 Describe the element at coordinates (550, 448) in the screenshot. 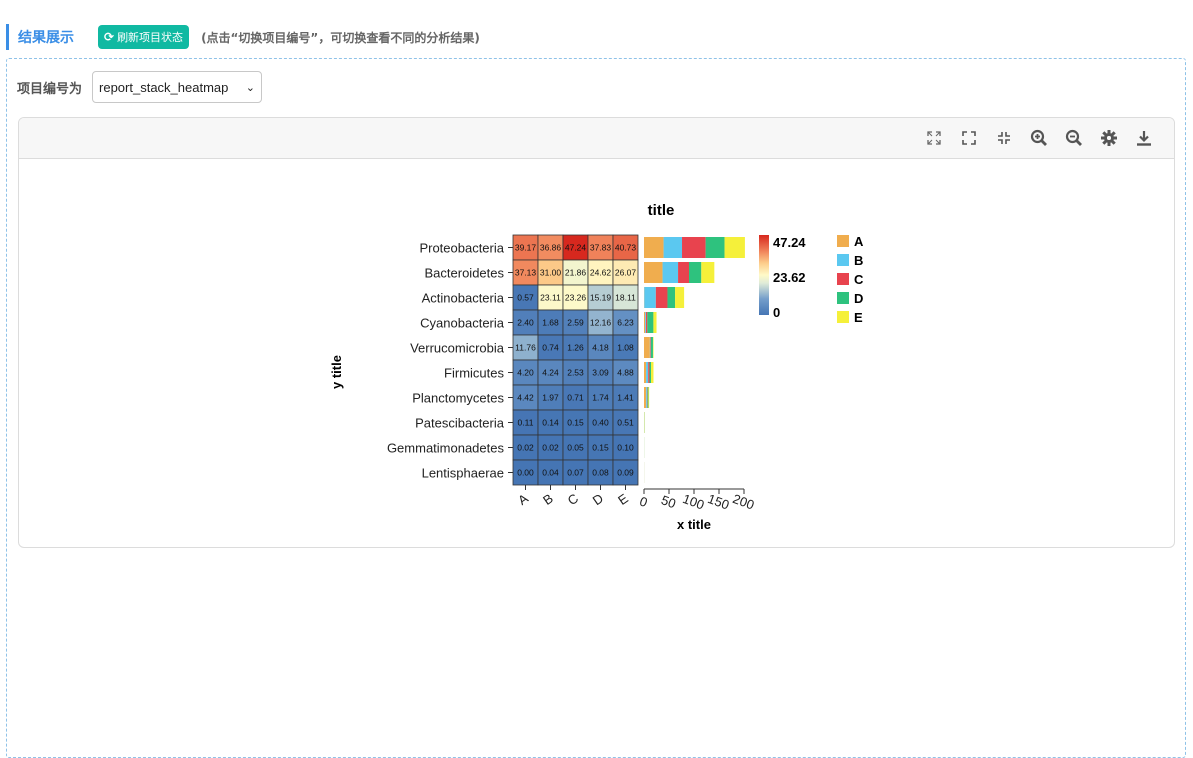

I see `heatmap-cell-label: 0.02` at that location.